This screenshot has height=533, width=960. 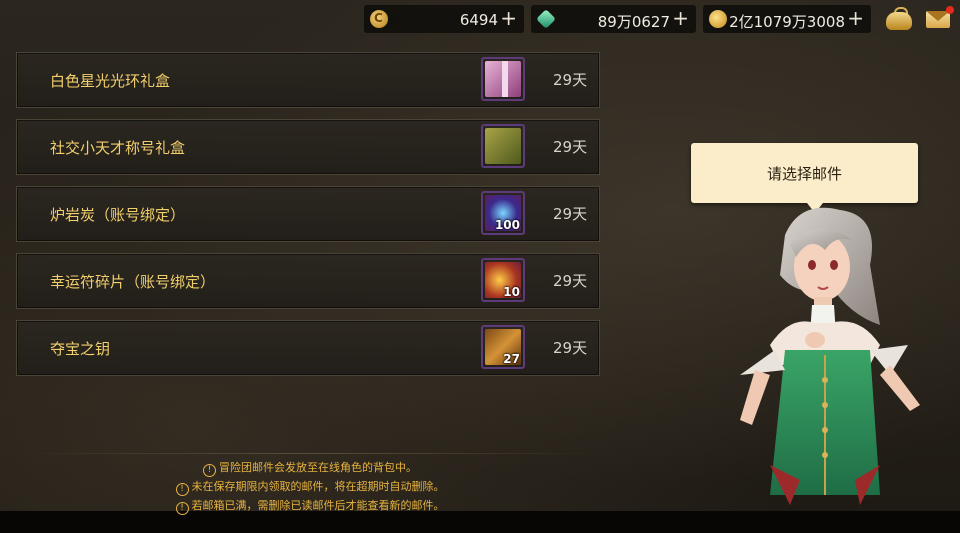 I want to click on add-cera-button: +, so click(x=508, y=18).